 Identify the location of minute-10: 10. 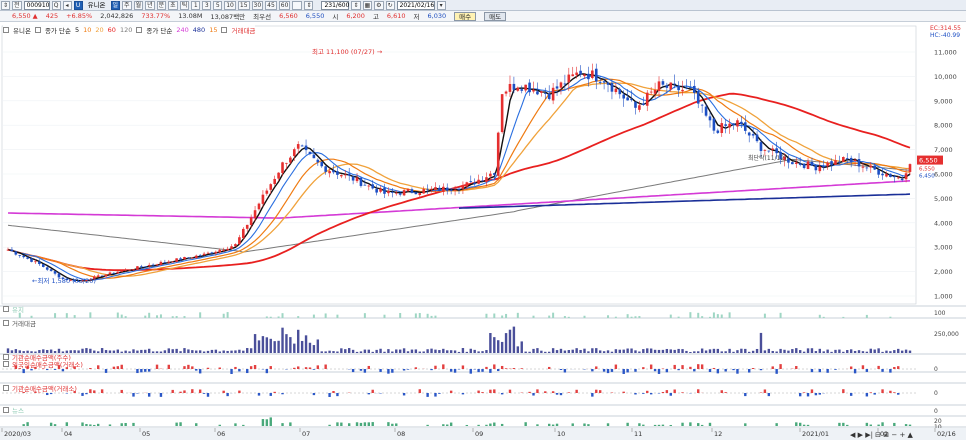
(230, 5).